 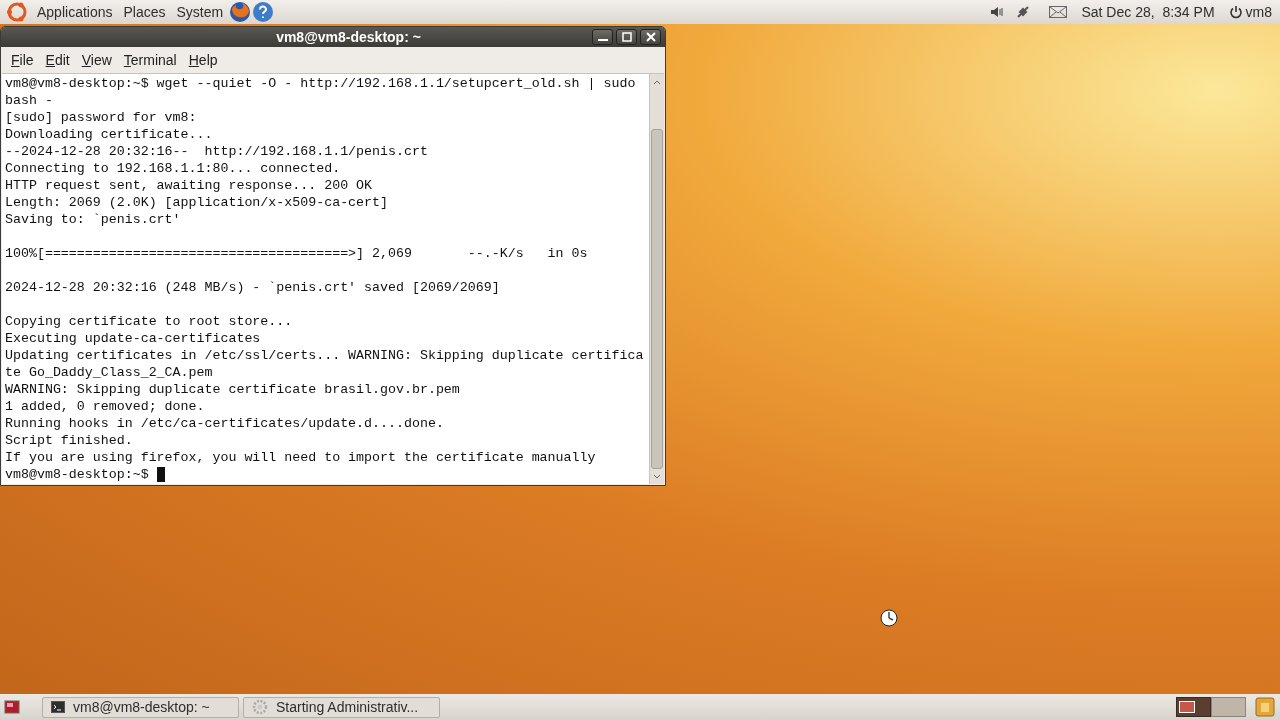 I want to click on terminal-line: Saving to: `penis.crt', so click(x=93, y=219).